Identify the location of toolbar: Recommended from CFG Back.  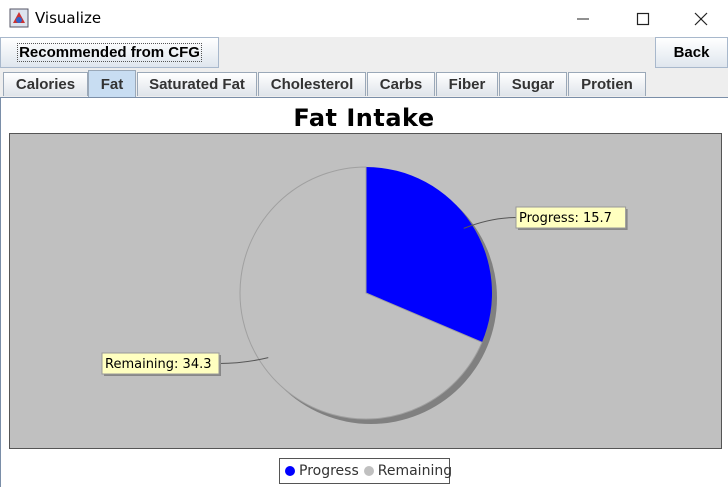
(364, 53).